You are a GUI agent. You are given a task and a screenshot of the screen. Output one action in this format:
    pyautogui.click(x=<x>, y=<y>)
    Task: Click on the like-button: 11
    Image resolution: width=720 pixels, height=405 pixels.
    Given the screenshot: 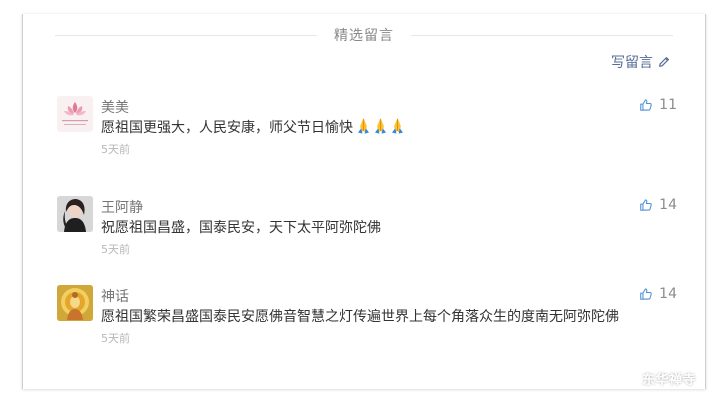 What is the action you would take?
    pyautogui.click(x=658, y=105)
    